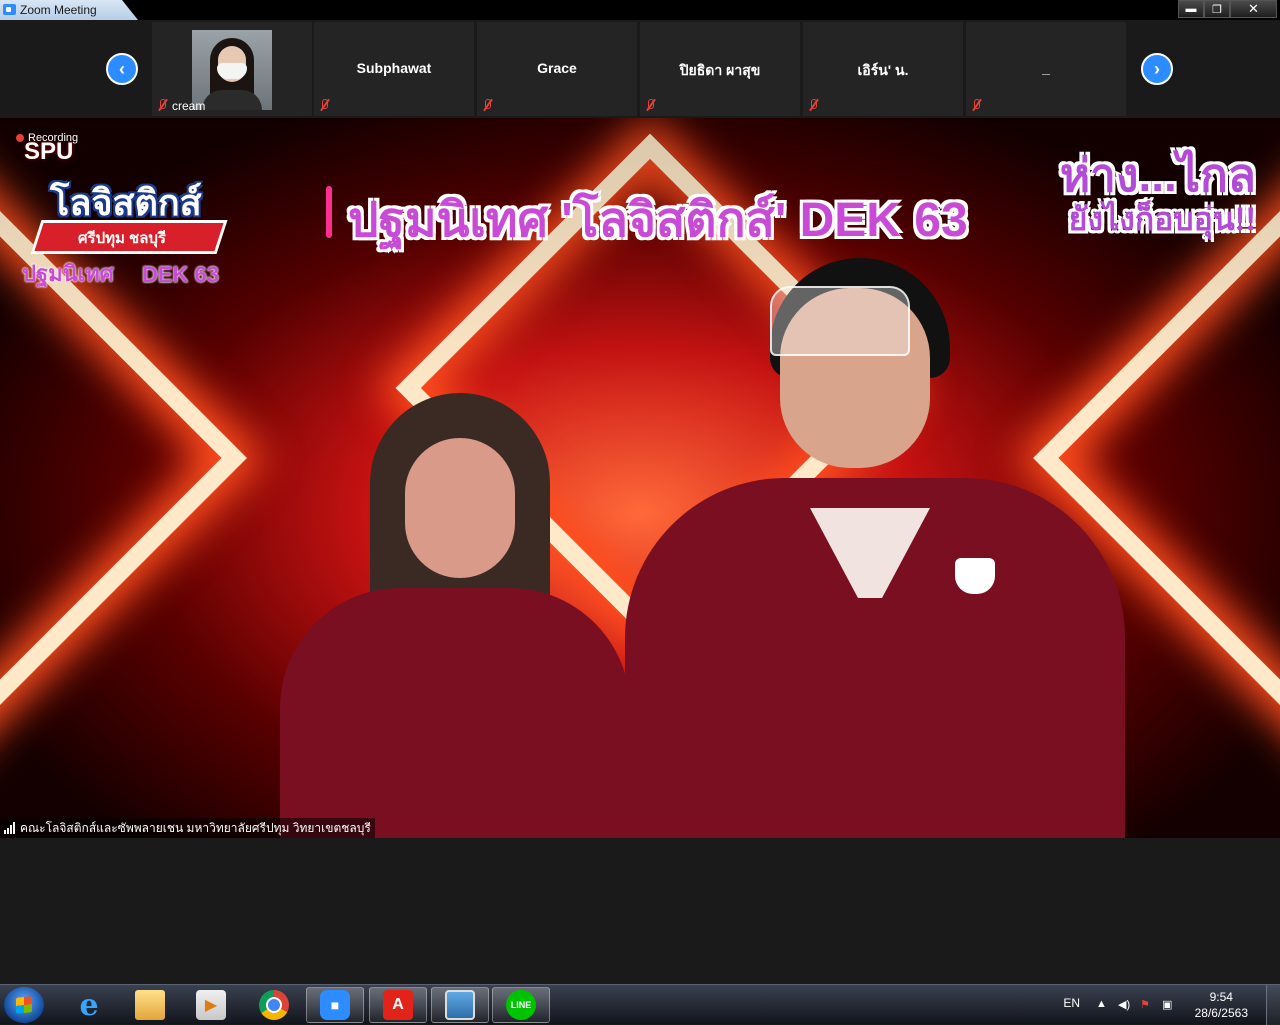 This screenshot has width=1280, height=1025. Describe the element at coordinates (189, 106) in the screenshot. I see `participant-name: cream` at that location.